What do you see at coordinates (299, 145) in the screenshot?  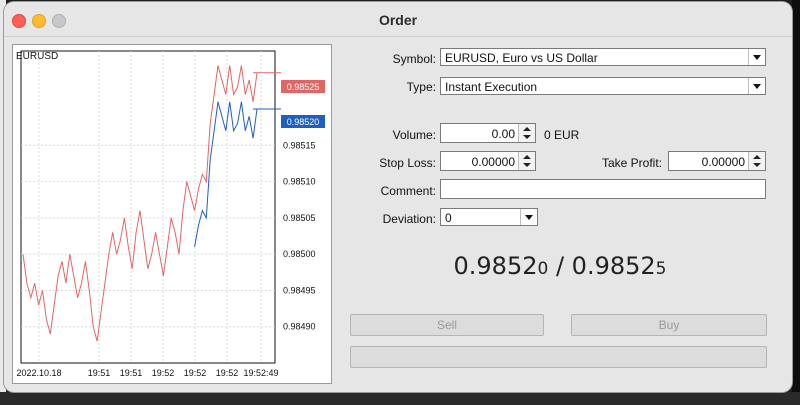 I see `y-tick-label: 0.98515` at bounding box center [299, 145].